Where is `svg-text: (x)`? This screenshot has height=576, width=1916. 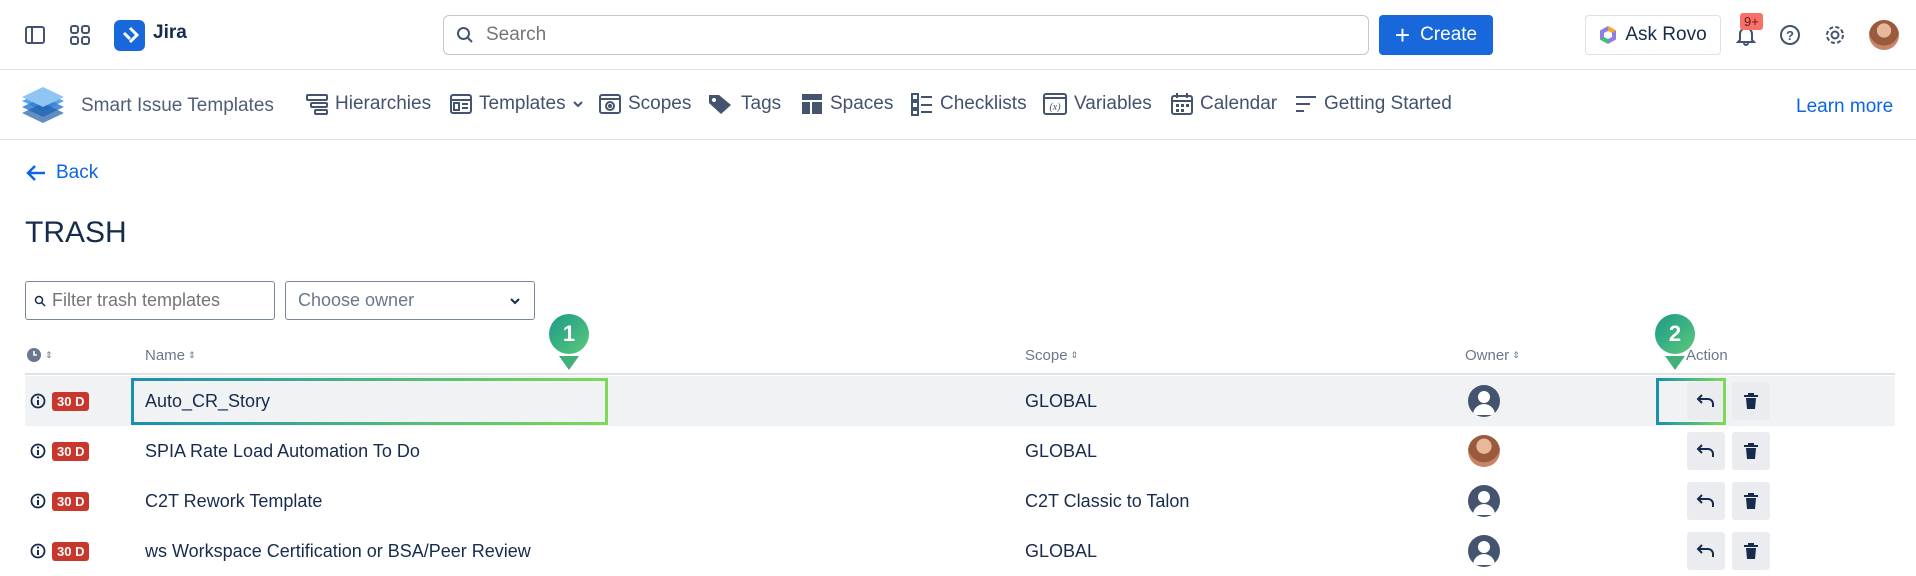 svg-text: (x) is located at coordinates (1055, 107).